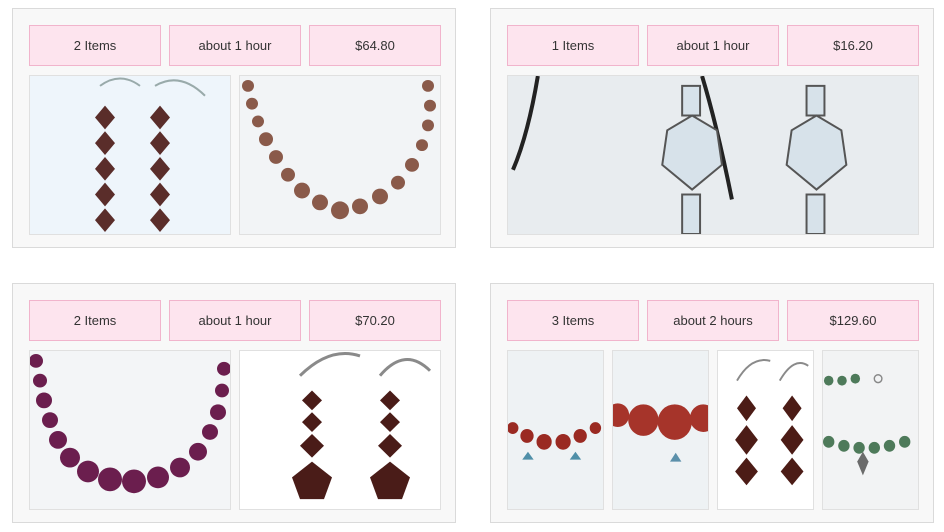 The width and height of the screenshot is (944, 532). What do you see at coordinates (130, 430) in the screenshot?
I see `product-photo-amethyst-necklace` at bounding box center [130, 430].